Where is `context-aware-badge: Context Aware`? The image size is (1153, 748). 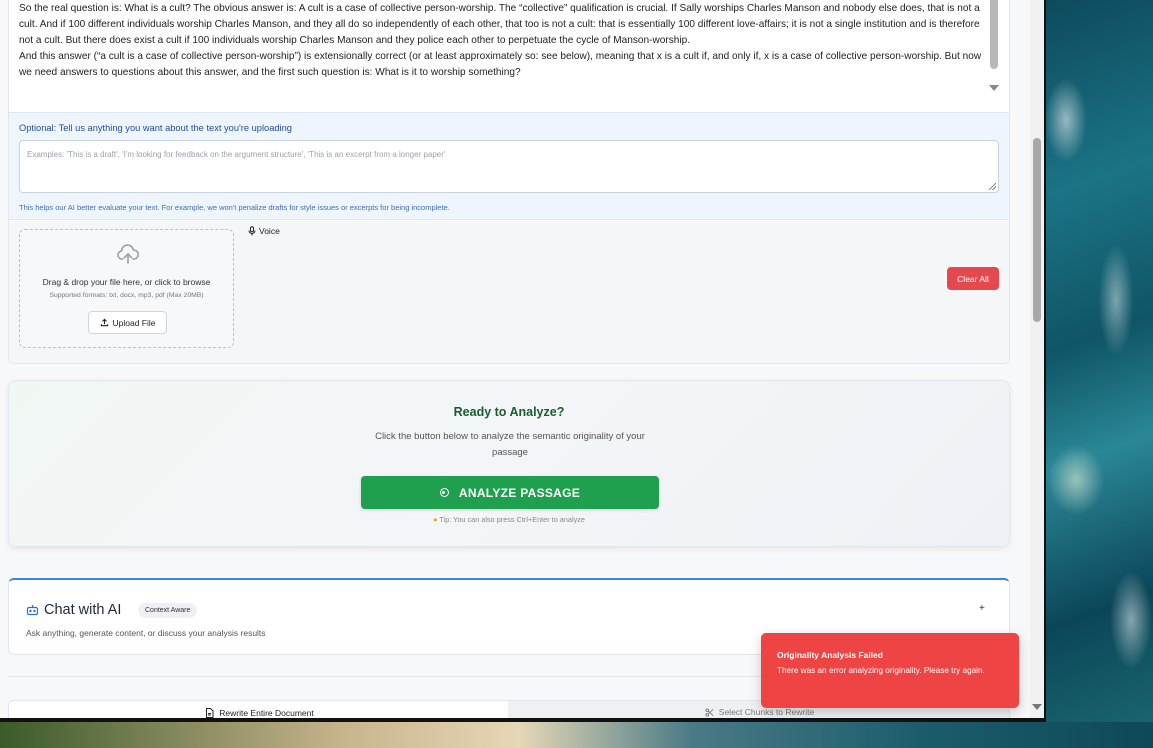
context-aware-badge: Context Aware is located at coordinates (168, 610).